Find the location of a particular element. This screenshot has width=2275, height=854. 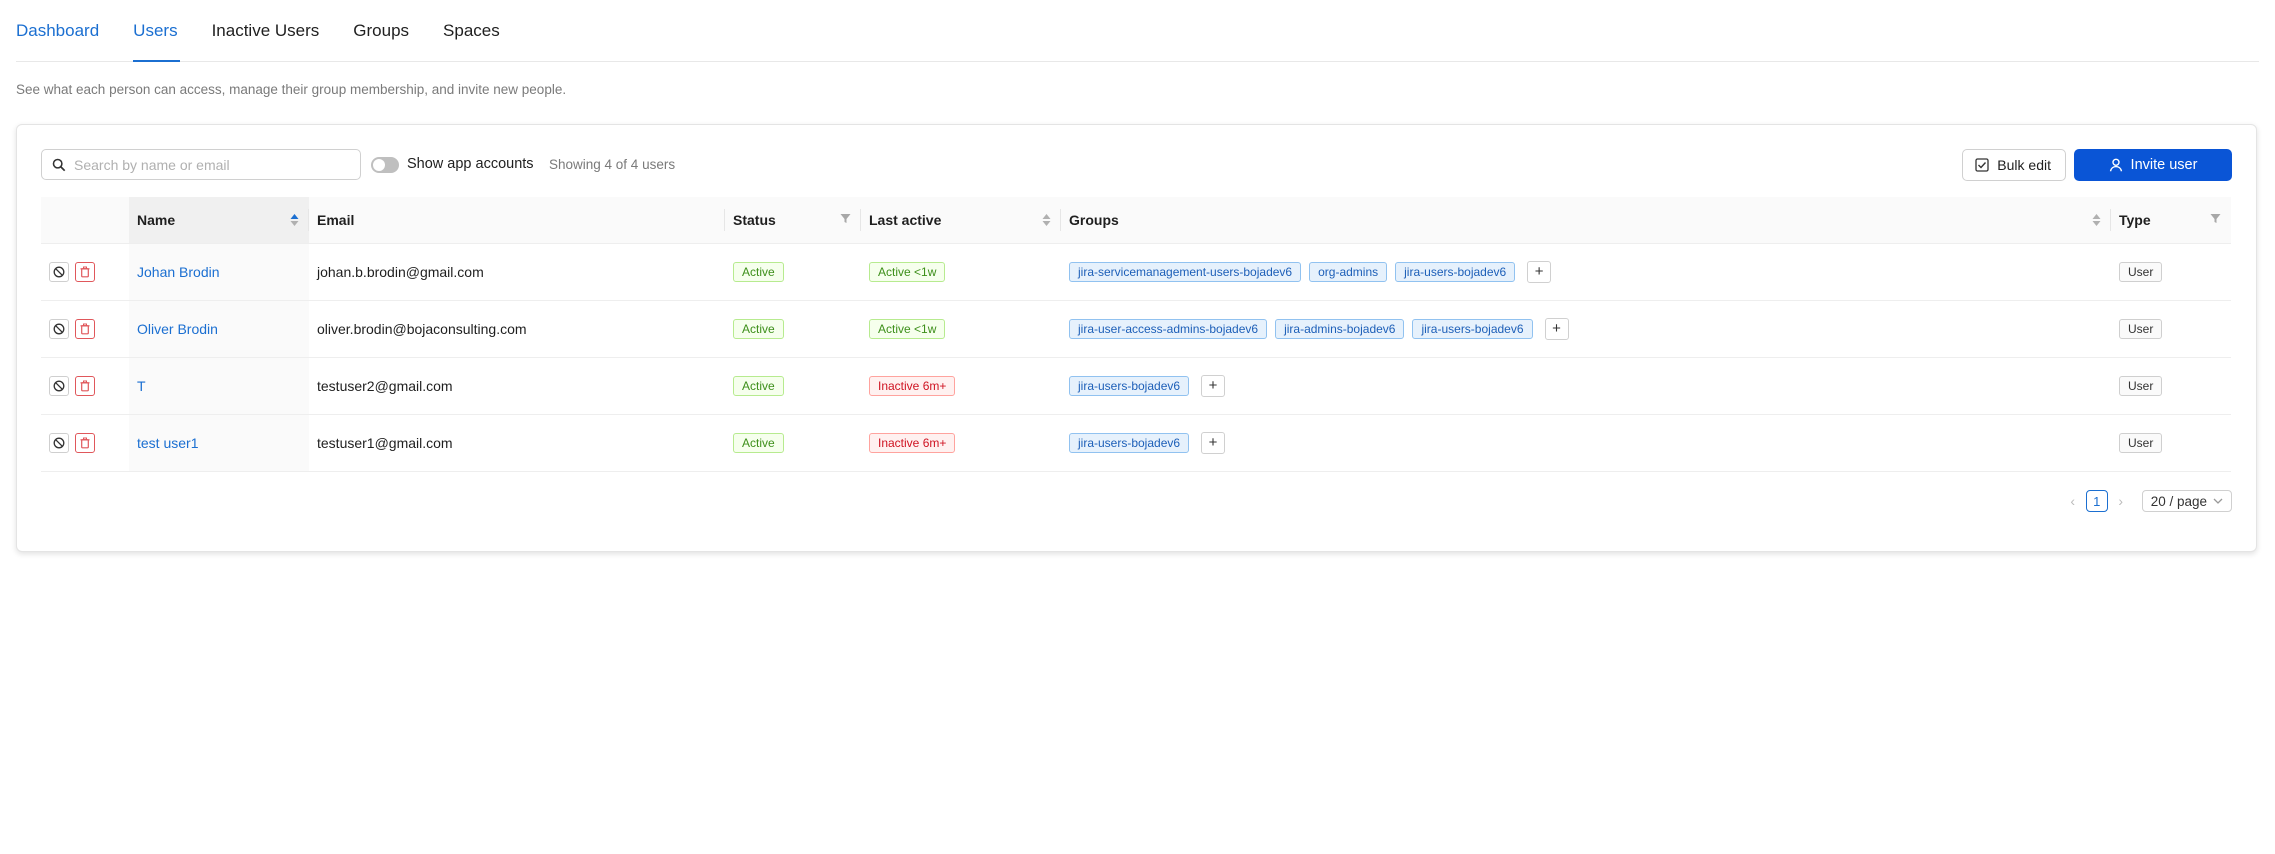

tab-inactive-users: Inactive Users is located at coordinates (267, 41).